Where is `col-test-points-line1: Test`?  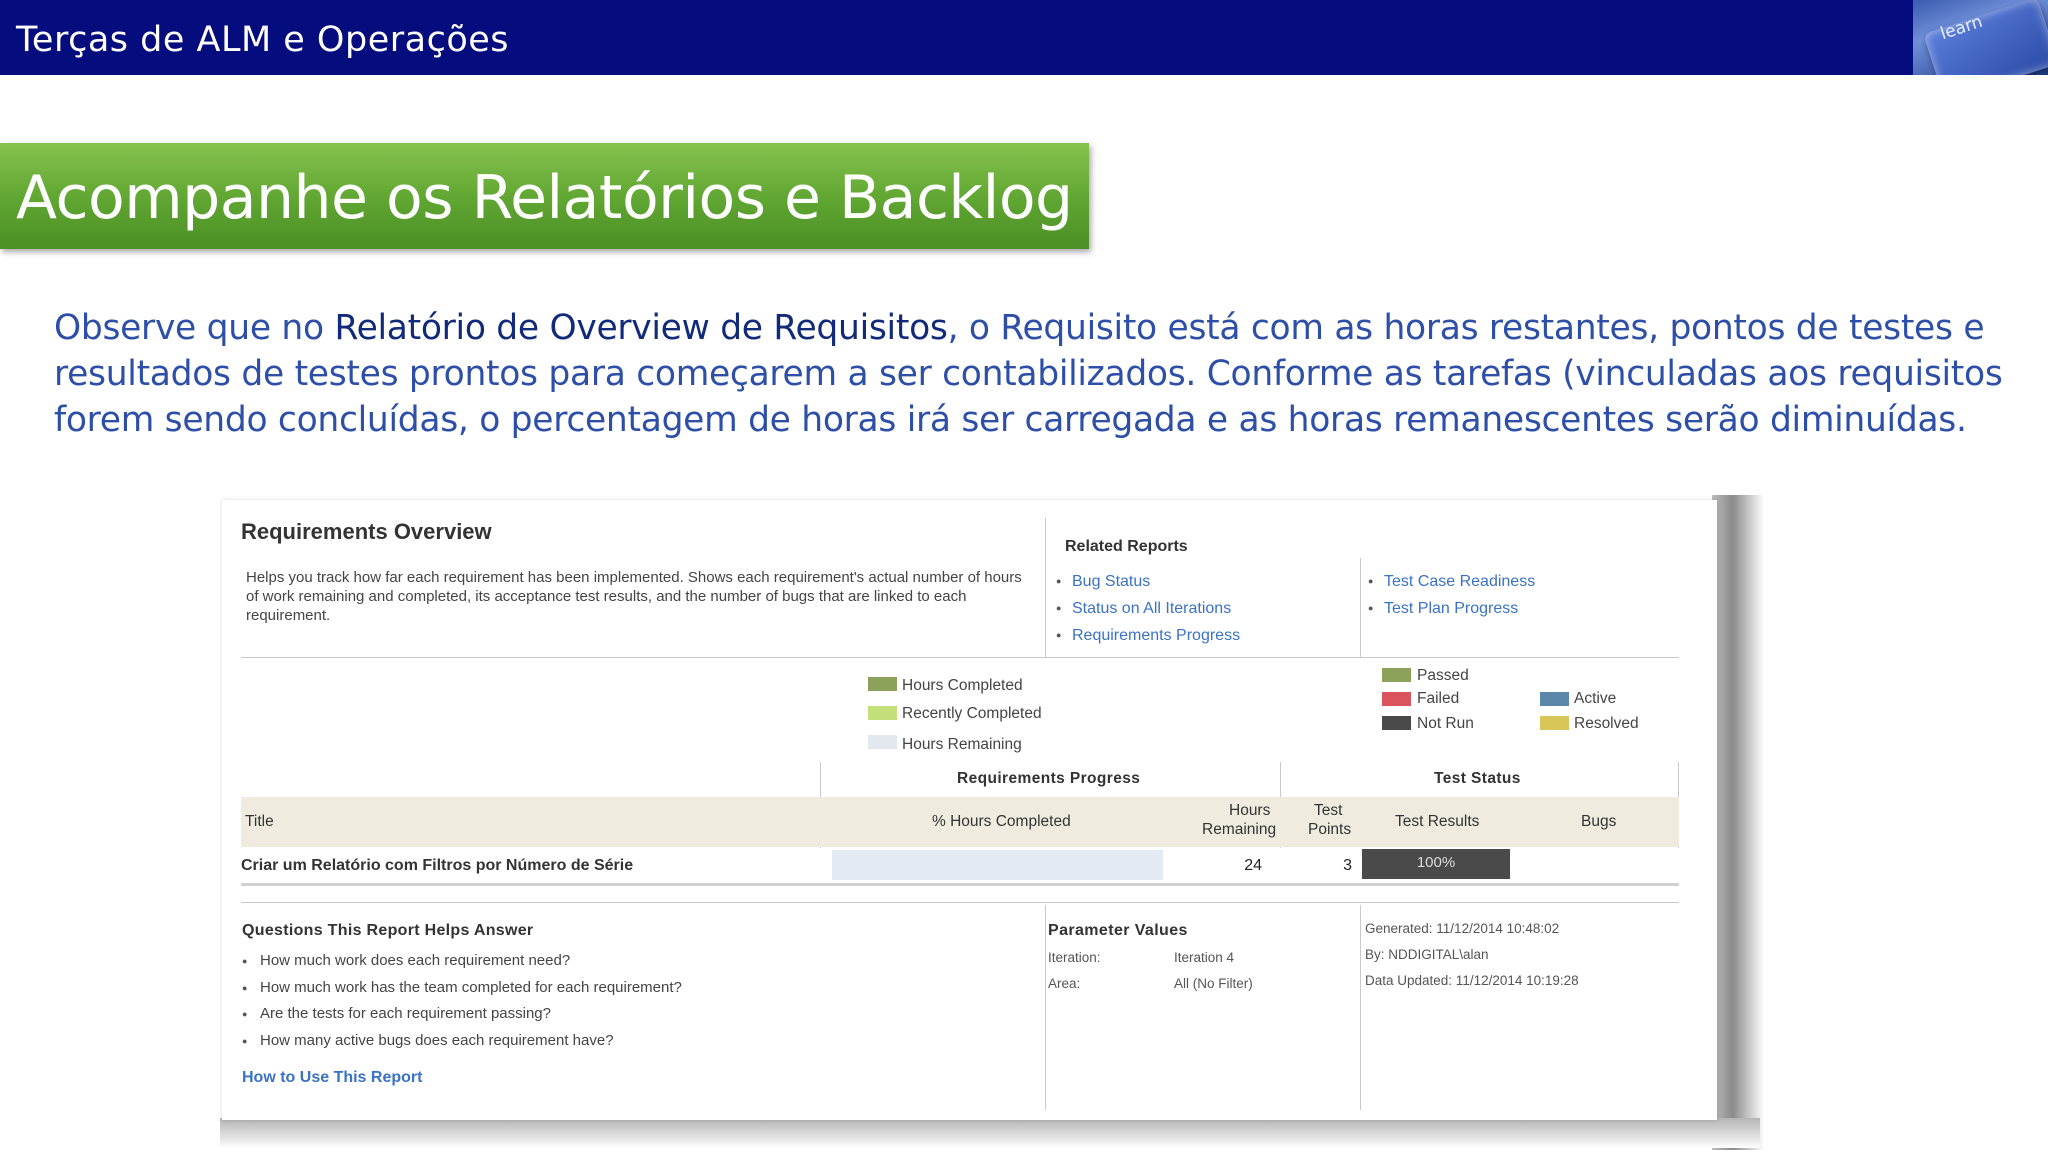
col-test-points-line1: Test is located at coordinates (1328, 811).